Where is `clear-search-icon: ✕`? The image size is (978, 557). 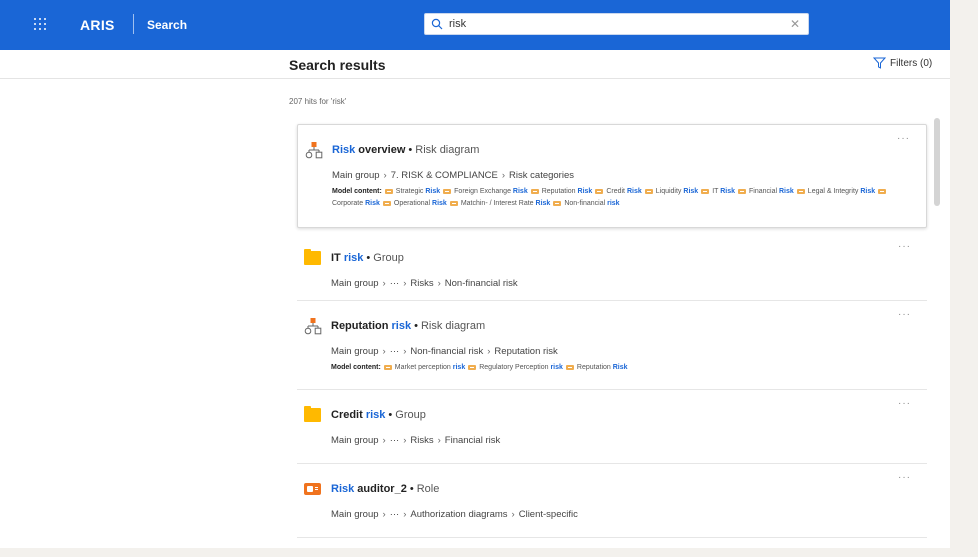
clear-search-icon: ✕ is located at coordinates (795, 24).